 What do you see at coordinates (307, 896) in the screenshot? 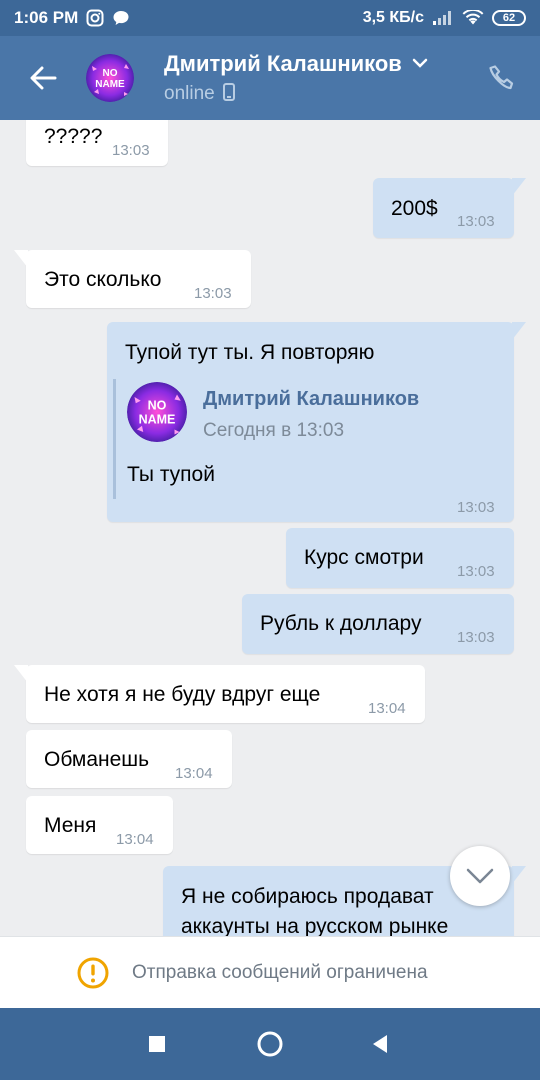
I see `message-text-line1: Я не собираюсь продават` at bounding box center [307, 896].